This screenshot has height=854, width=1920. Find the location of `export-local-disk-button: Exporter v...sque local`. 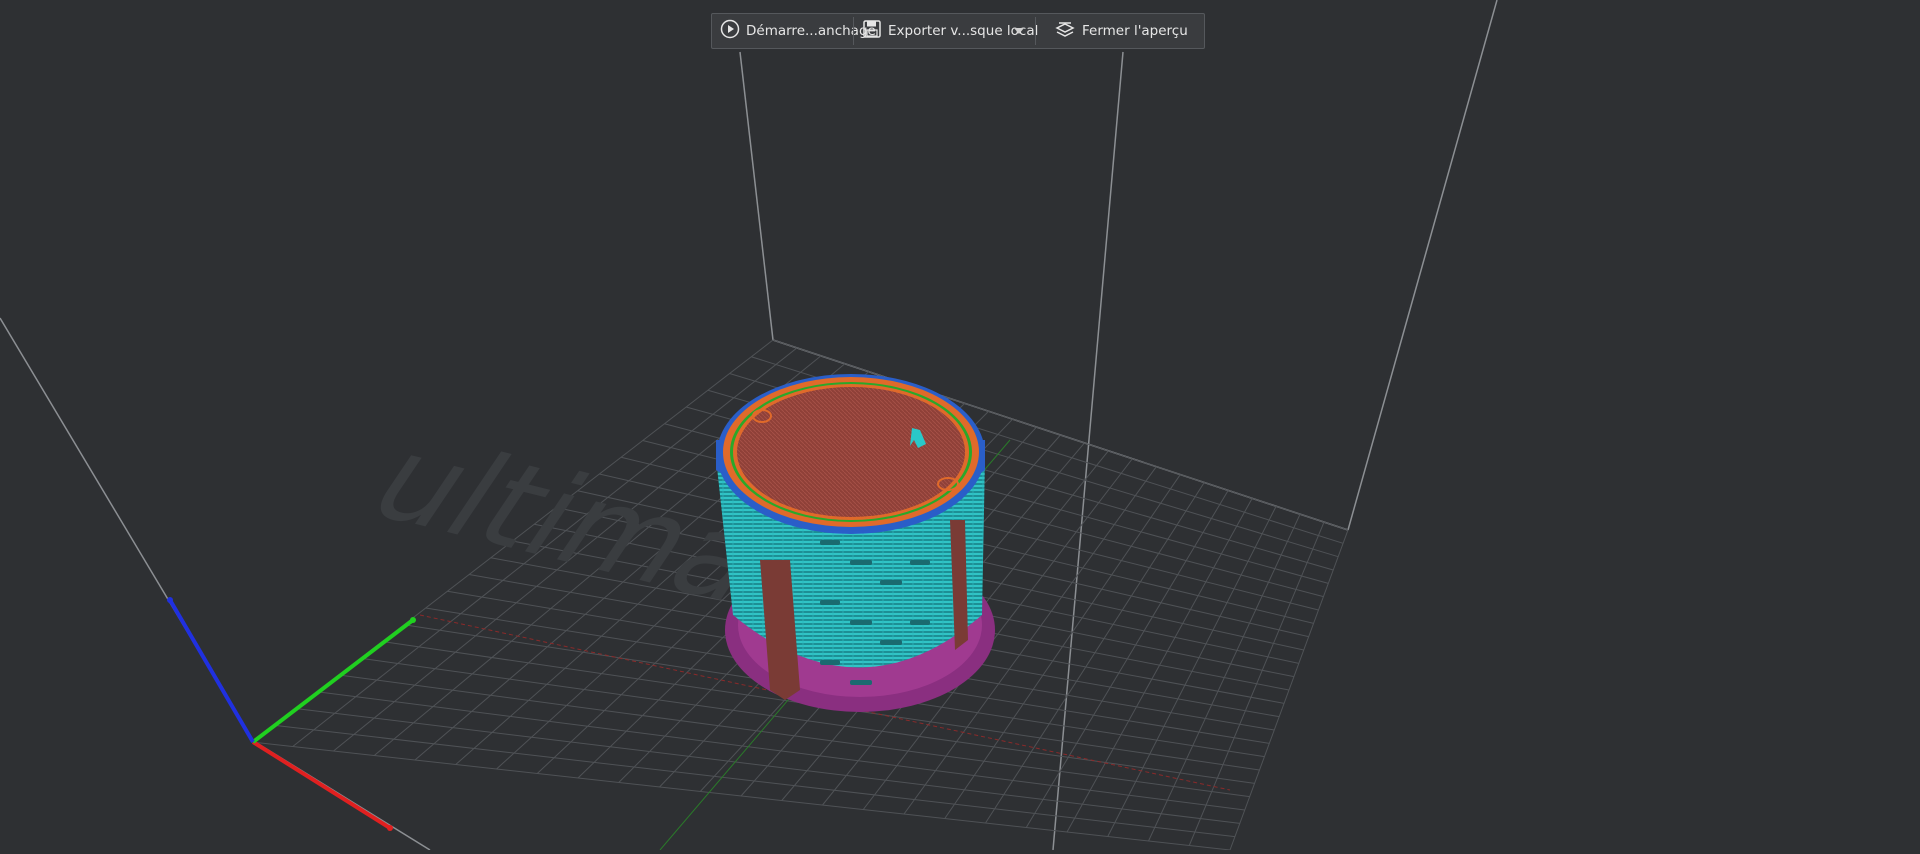

export-local-disk-button: Exporter v...sque local is located at coordinates (946, 31).